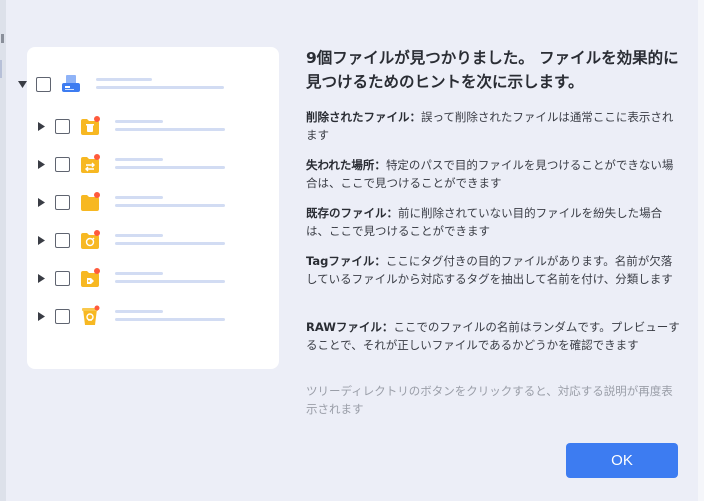 The height and width of the screenshot is (501, 704). What do you see at coordinates (701, 250) in the screenshot?
I see `backdrop-window-edge` at bounding box center [701, 250].